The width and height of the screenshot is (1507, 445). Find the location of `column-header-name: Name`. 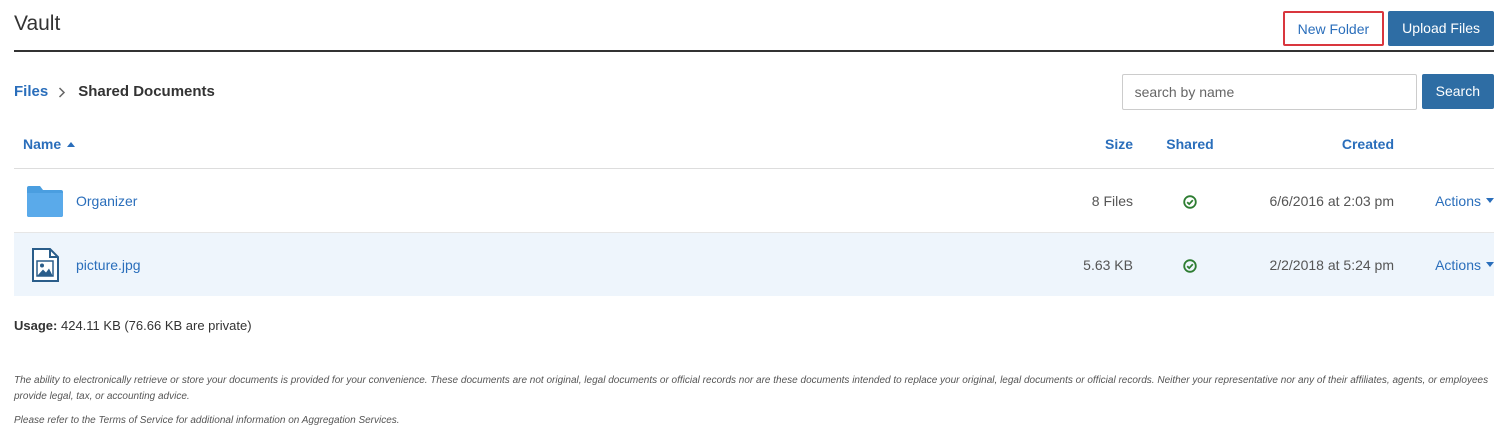

column-header-name: Name is located at coordinates (514, 144).